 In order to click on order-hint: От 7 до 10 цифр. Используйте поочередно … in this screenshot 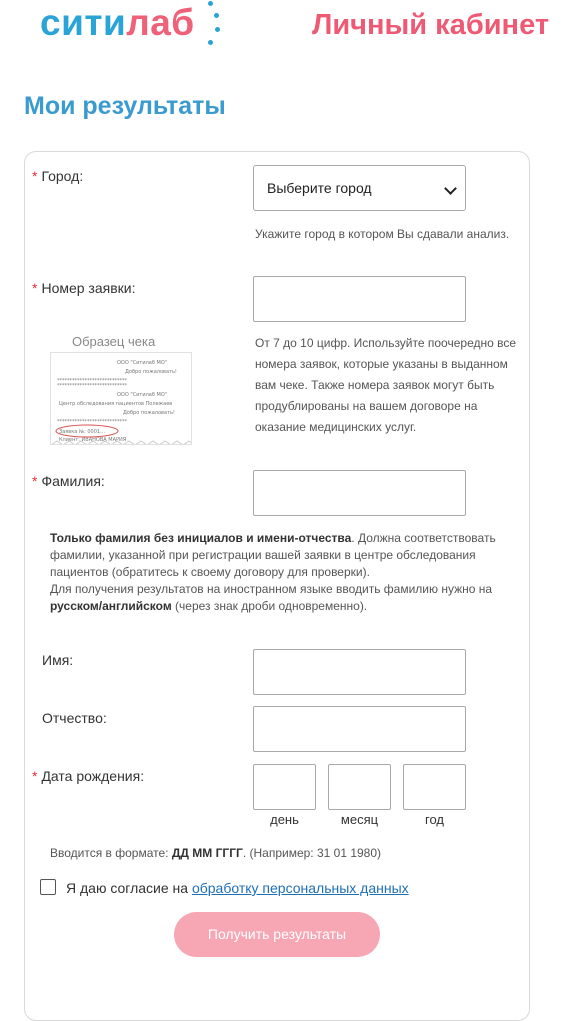, I will do `click(386, 385)`.